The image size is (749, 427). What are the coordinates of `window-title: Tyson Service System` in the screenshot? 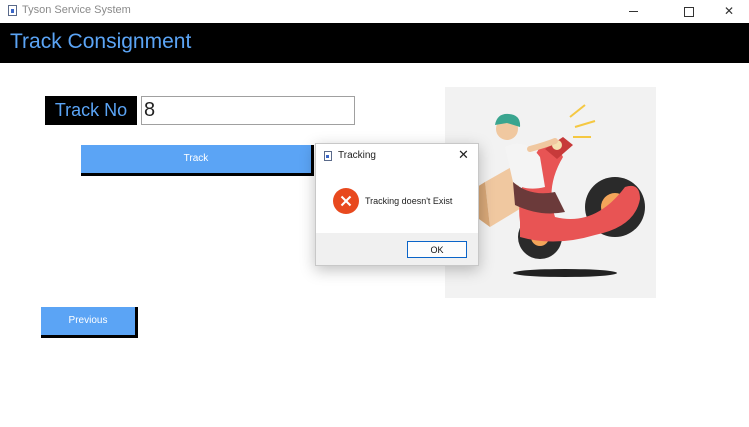 It's located at (76, 10).